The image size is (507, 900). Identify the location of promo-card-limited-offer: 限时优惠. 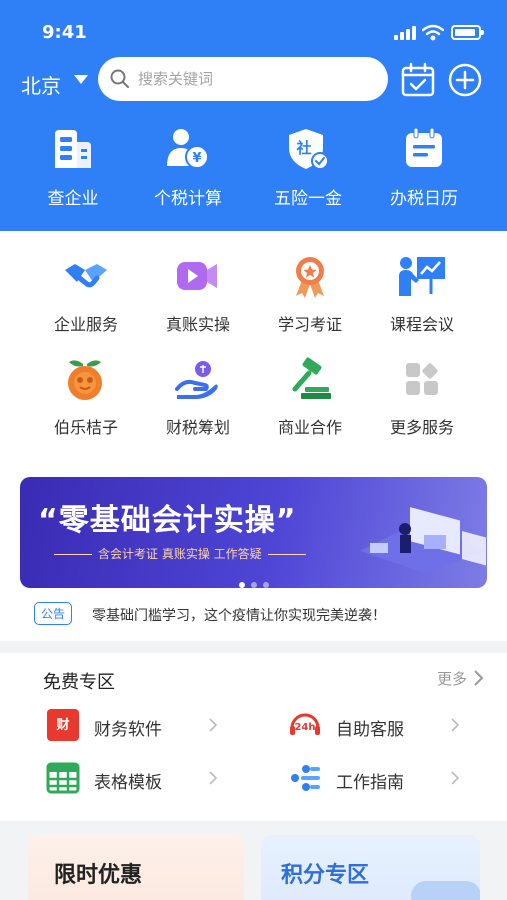
(136, 867).